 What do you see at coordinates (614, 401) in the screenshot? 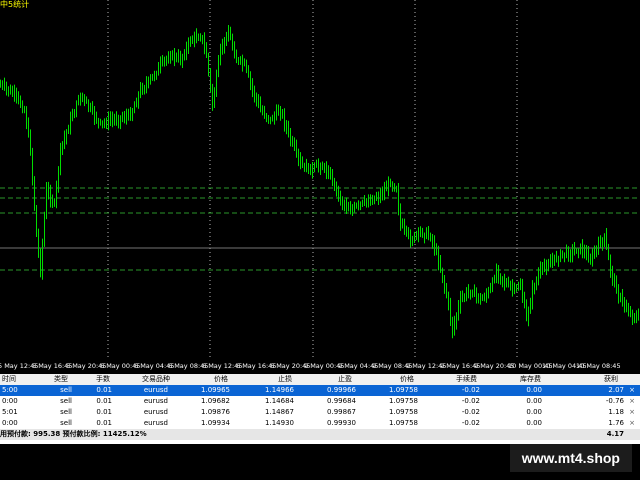
I see `order-profit: -0.76` at bounding box center [614, 401].